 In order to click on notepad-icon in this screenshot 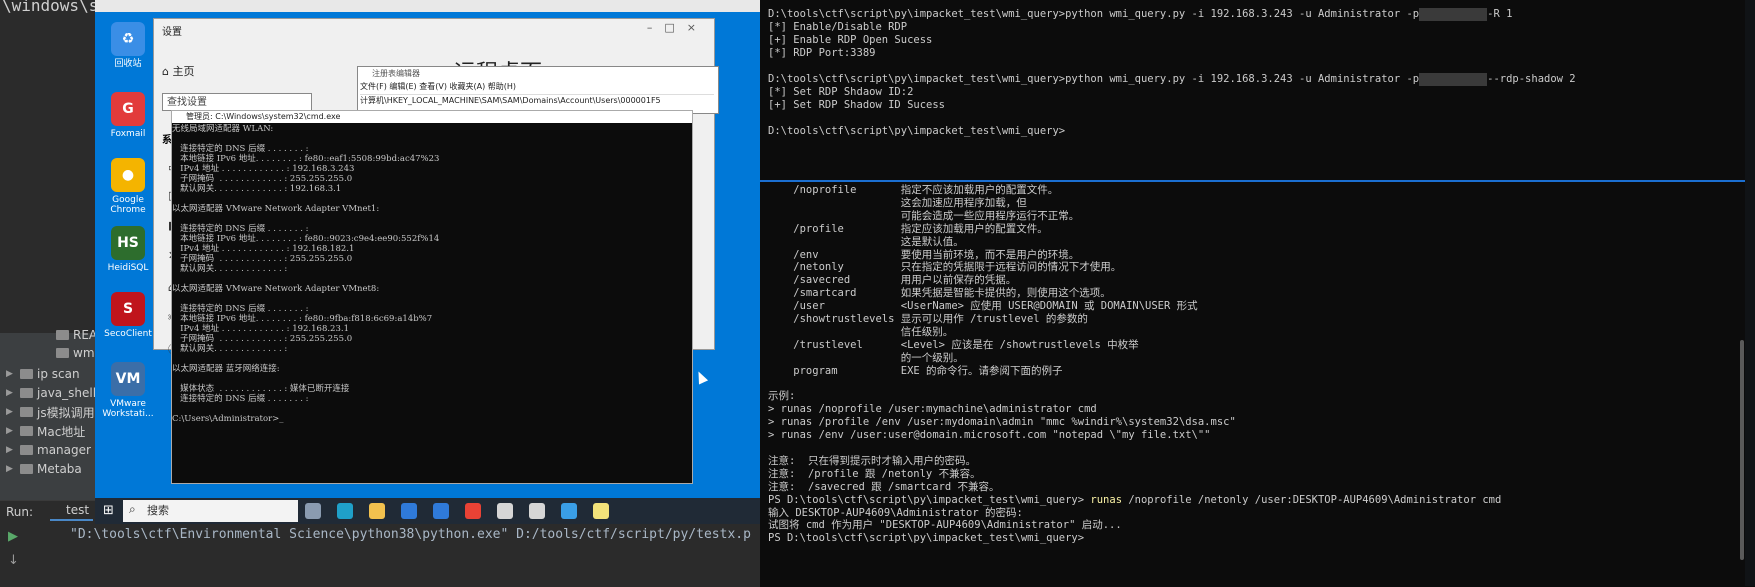, I will do `click(601, 511)`.